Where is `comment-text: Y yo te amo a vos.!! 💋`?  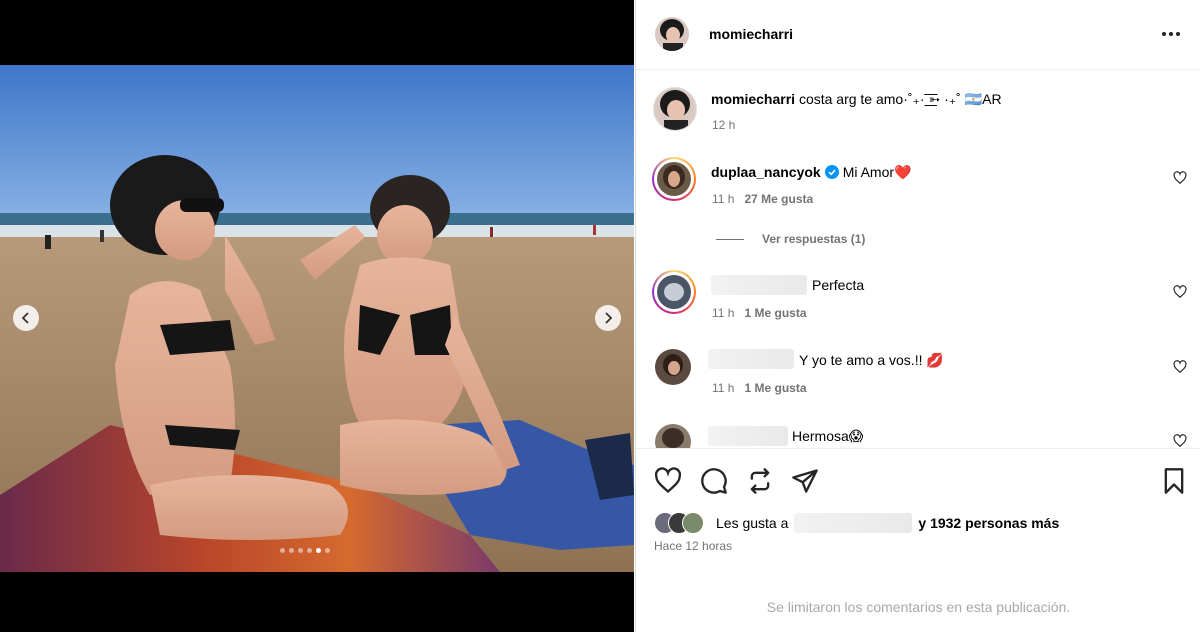
comment-text: Y yo te amo a vos.!! 💋 is located at coordinates (871, 360).